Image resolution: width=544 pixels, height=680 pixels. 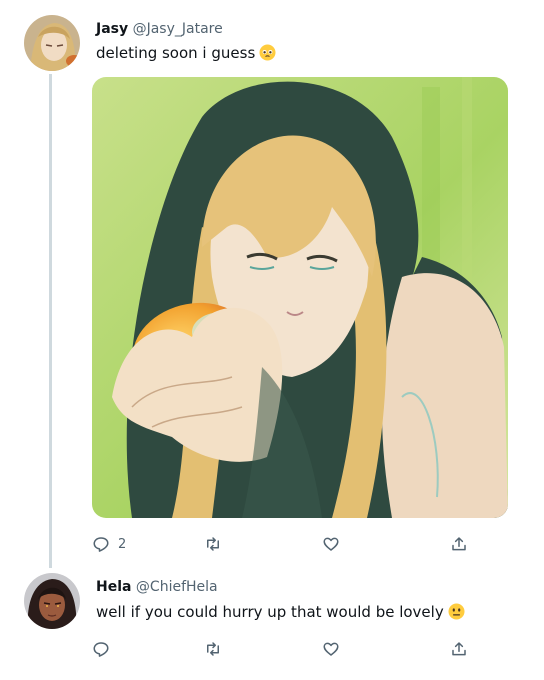 What do you see at coordinates (50, 321) in the screenshot?
I see `thread-connector-line` at bounding box center [50, 321].